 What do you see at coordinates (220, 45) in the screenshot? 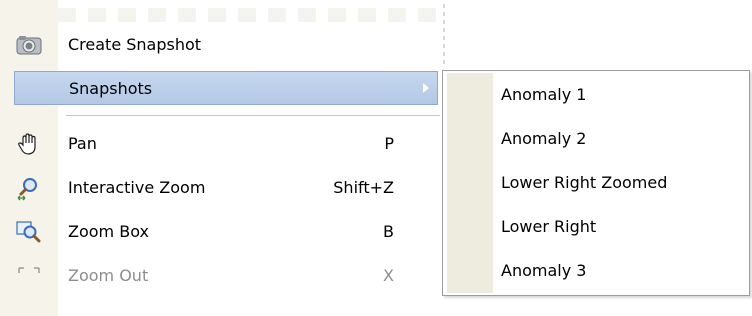
I see `menu-item-create-snapshot: Create Snapshot` at bounding box center [220, 45].